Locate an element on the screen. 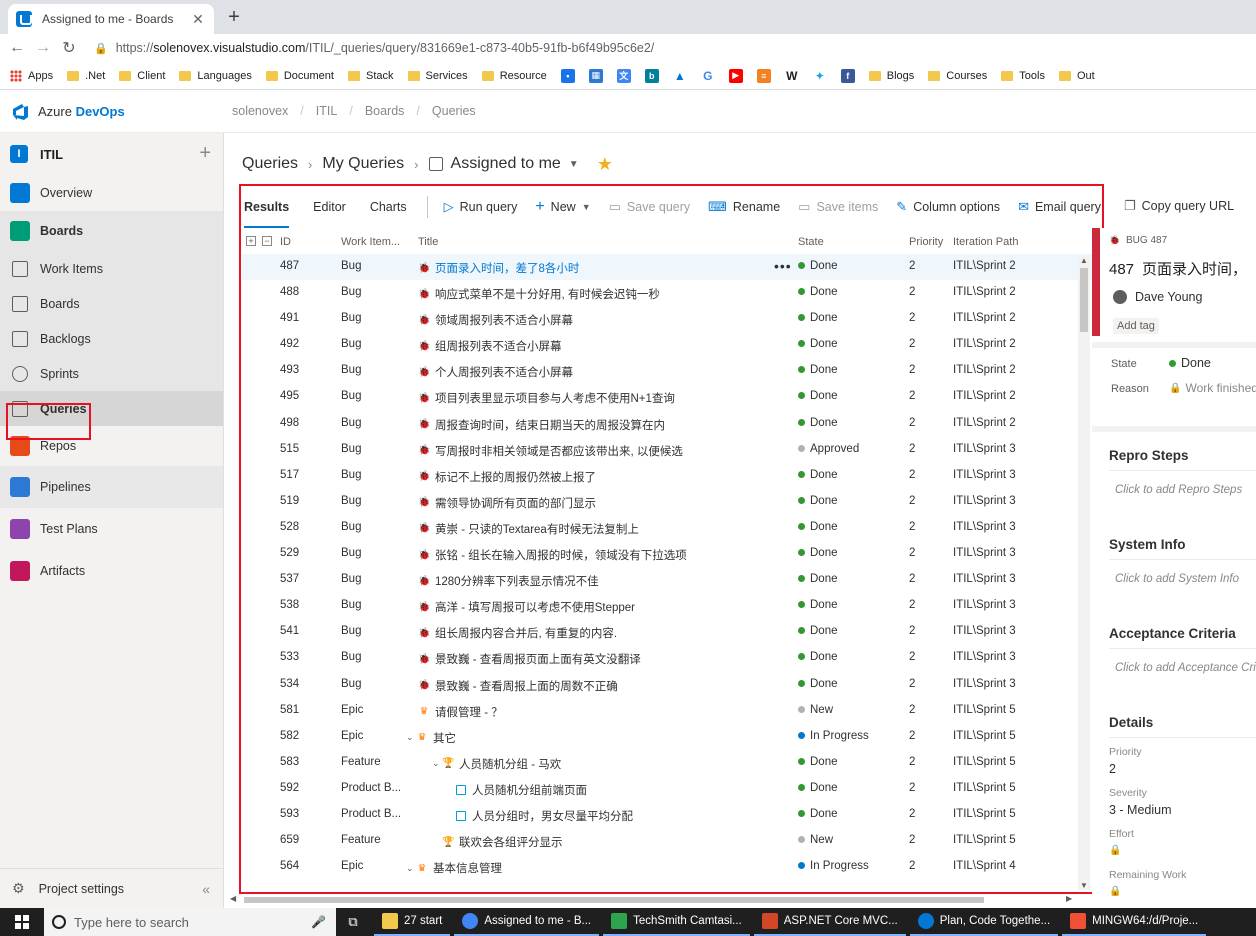 This screenshot has height=936, width=1256. scroll-down-arrow-icon: ▼ is located at coordinates (1084, 885).